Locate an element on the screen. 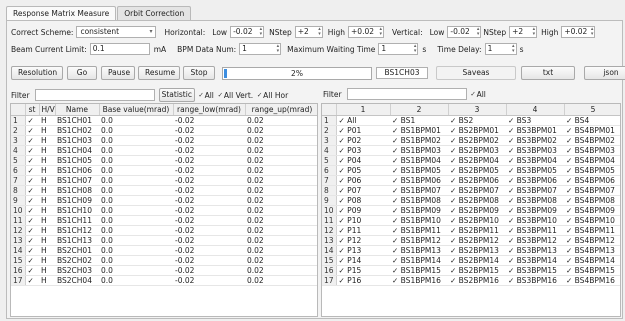  v-high-spinbox: +0.02 ▴ ▾ is located at coordinates (578, 32).